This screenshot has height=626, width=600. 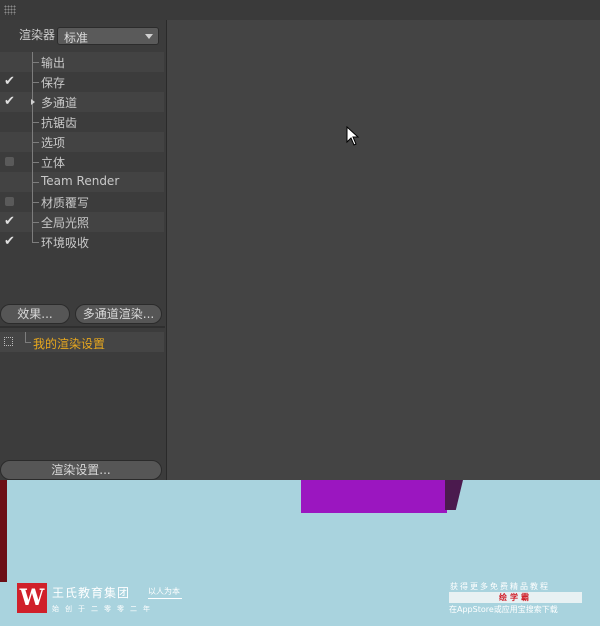 I want to click on watermark-divider, so click(x=165, y=598).